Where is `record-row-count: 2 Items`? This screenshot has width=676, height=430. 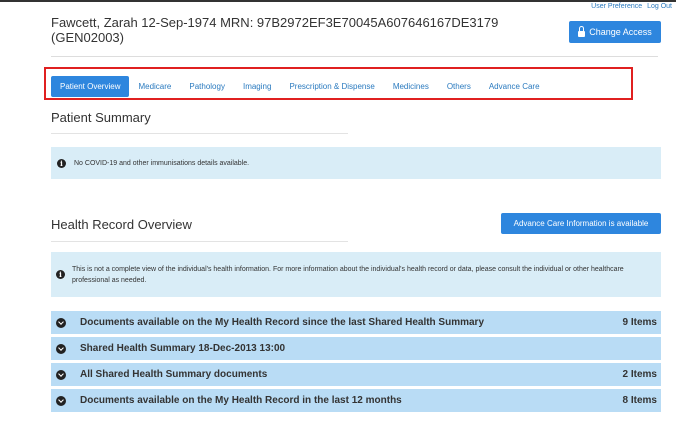 record-row-count: 2 Items is located at coordinates (639, 374).